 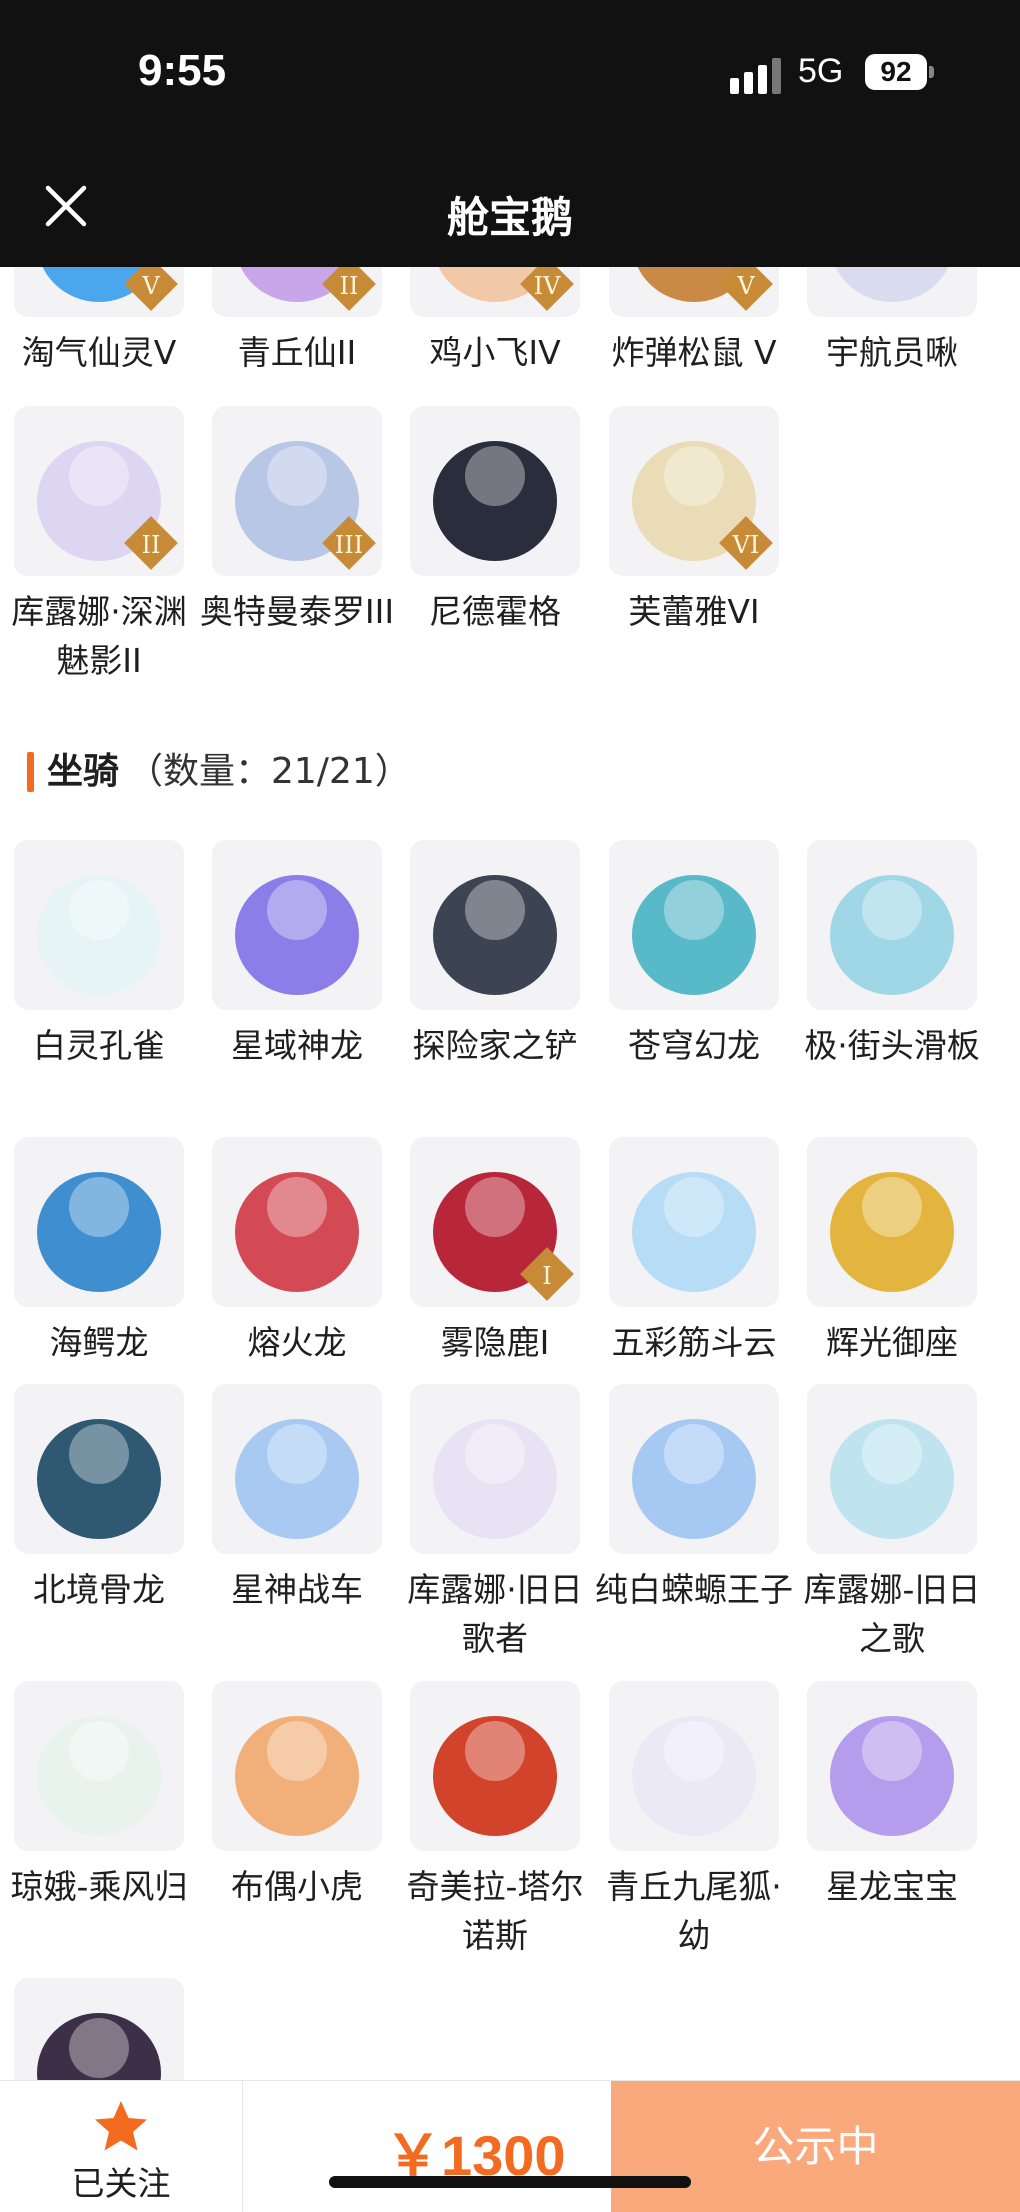 I want to click on item-label: 辉光御座, so click(x=892, y=1342).